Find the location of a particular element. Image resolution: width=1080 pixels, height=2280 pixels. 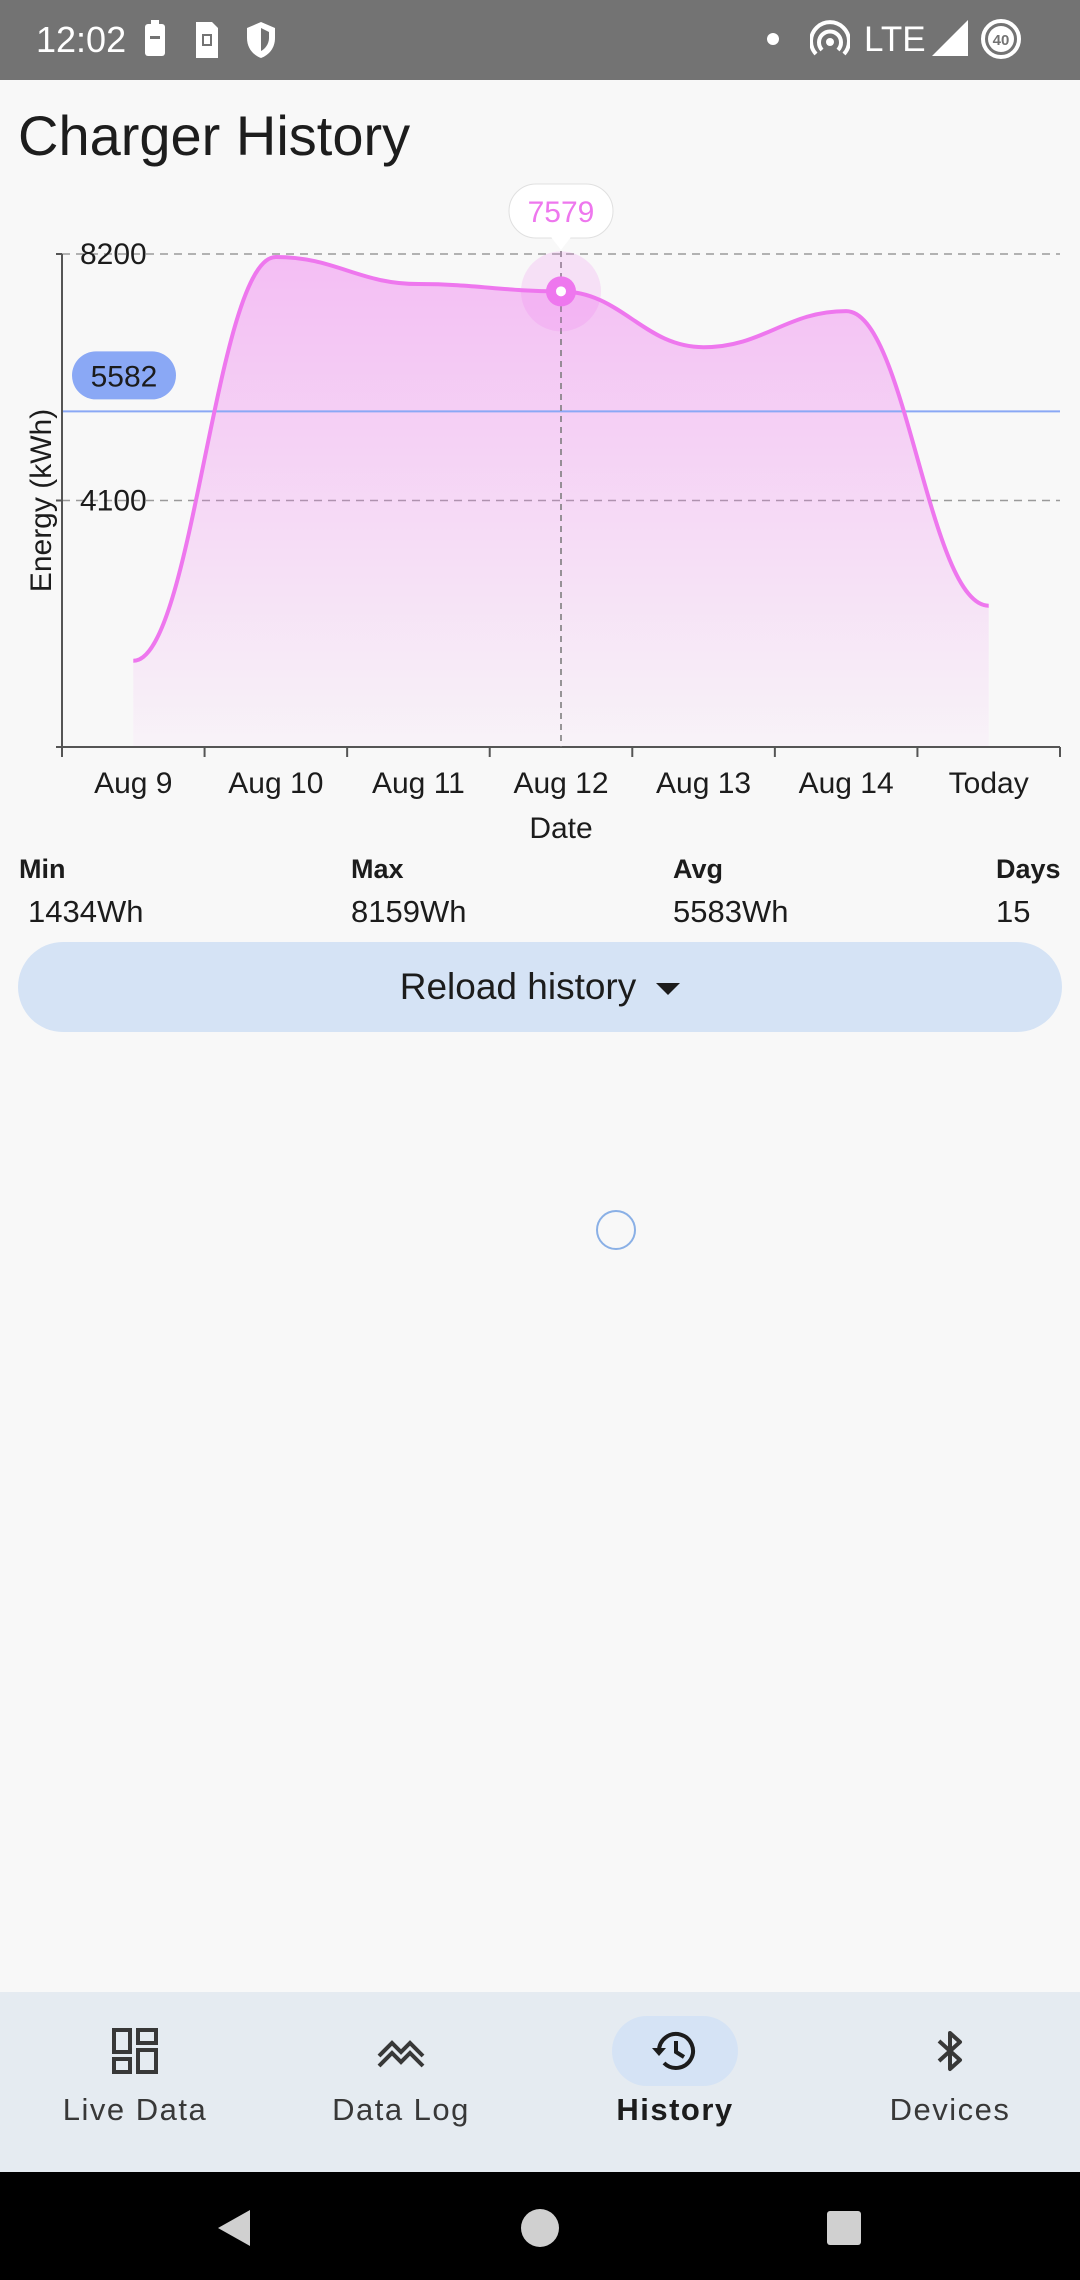

stat-min-label: Min is located at coordinates (42, 869).